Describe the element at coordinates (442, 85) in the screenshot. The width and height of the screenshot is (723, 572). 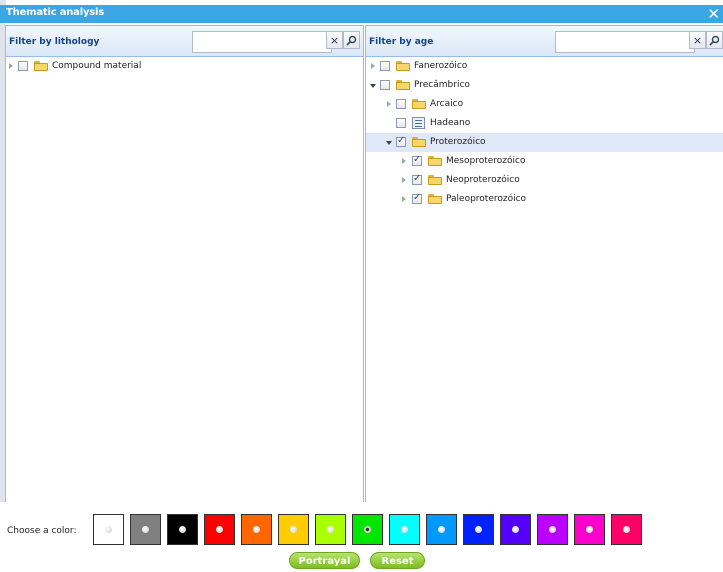
I see `tree-node-label: Precâmbrico` at that location.